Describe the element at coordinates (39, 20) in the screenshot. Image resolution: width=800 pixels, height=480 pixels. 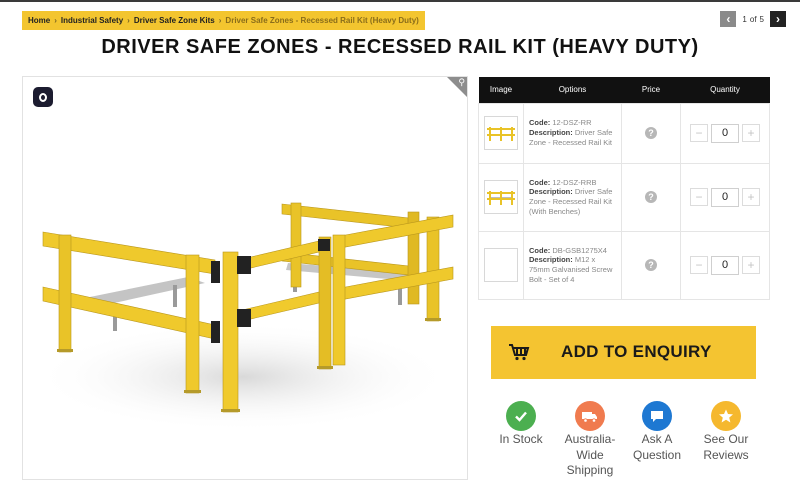
I see `breadcrumb-home: Home` at that location.